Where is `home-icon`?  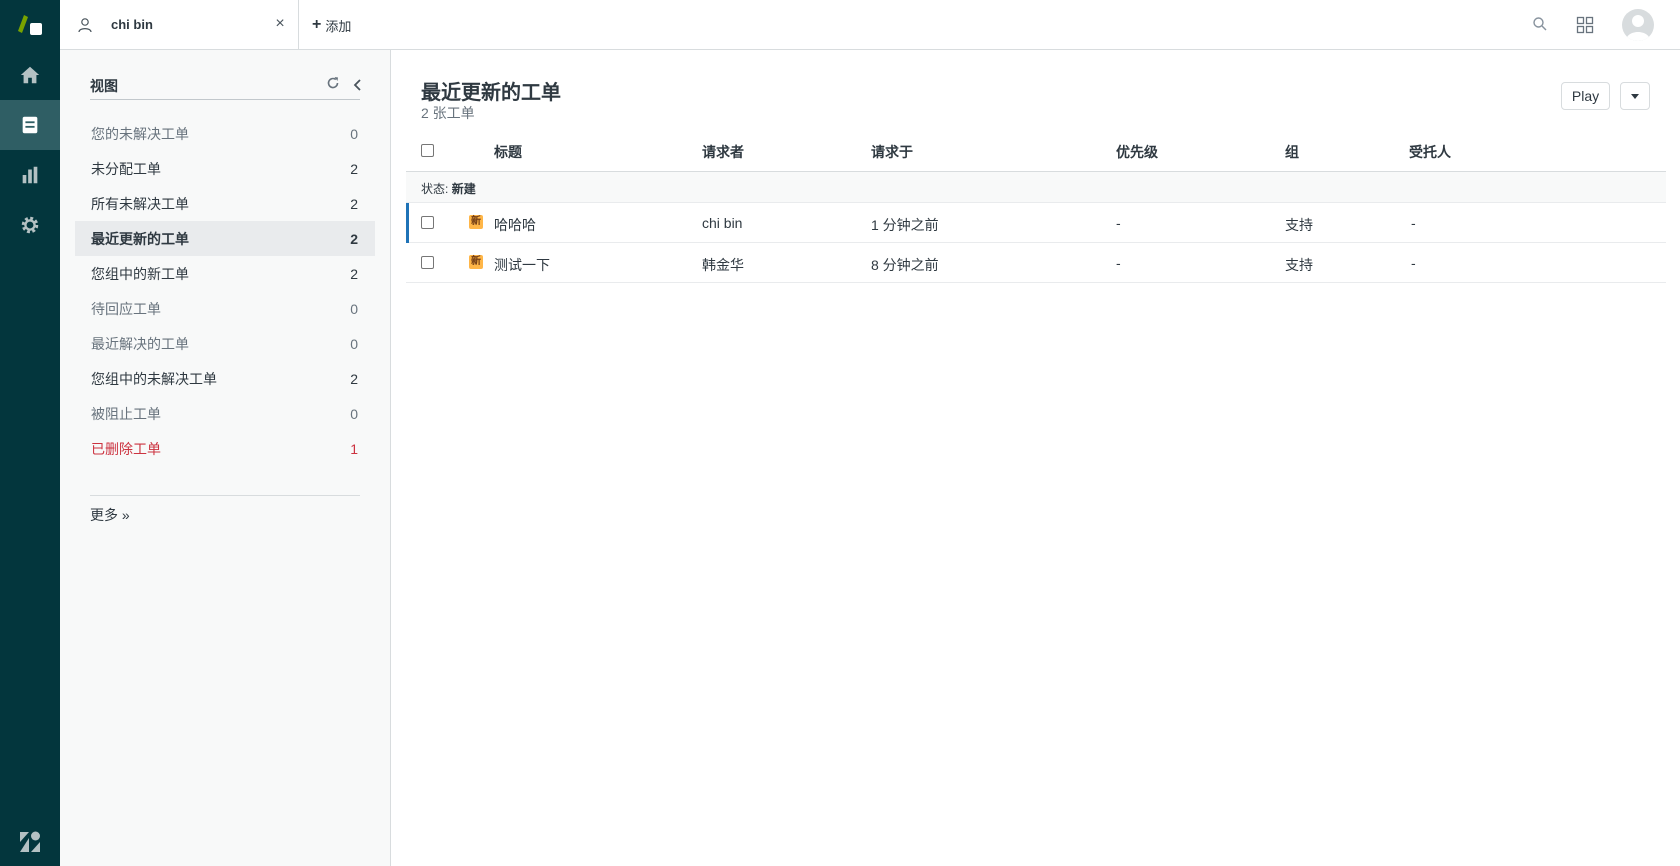 home-icon is located at coordinates (30, 75).